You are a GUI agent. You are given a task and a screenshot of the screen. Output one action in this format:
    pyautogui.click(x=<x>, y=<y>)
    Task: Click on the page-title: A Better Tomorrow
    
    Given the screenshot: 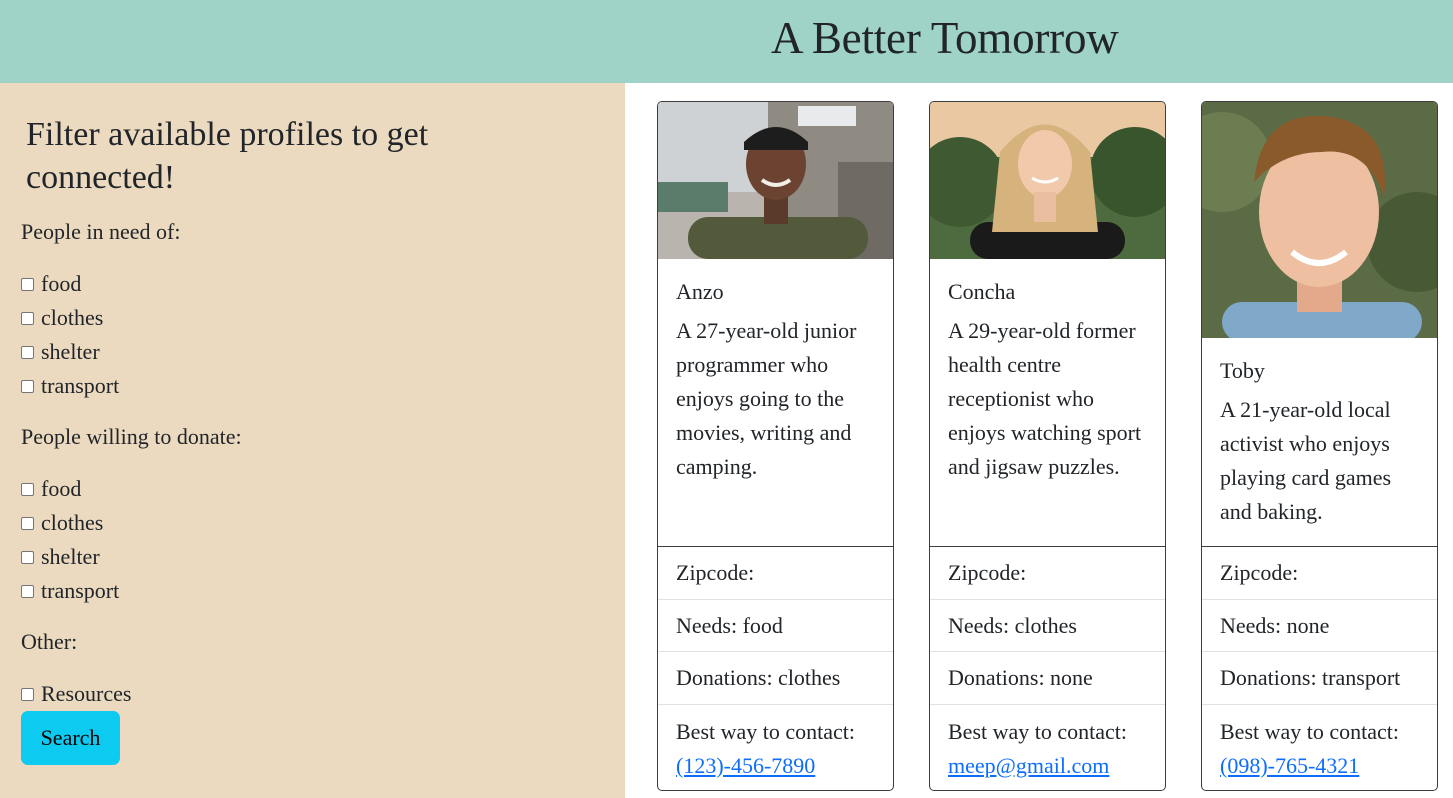 What is the action you would take?
    pyautogui.click(x=945, y=38)
    